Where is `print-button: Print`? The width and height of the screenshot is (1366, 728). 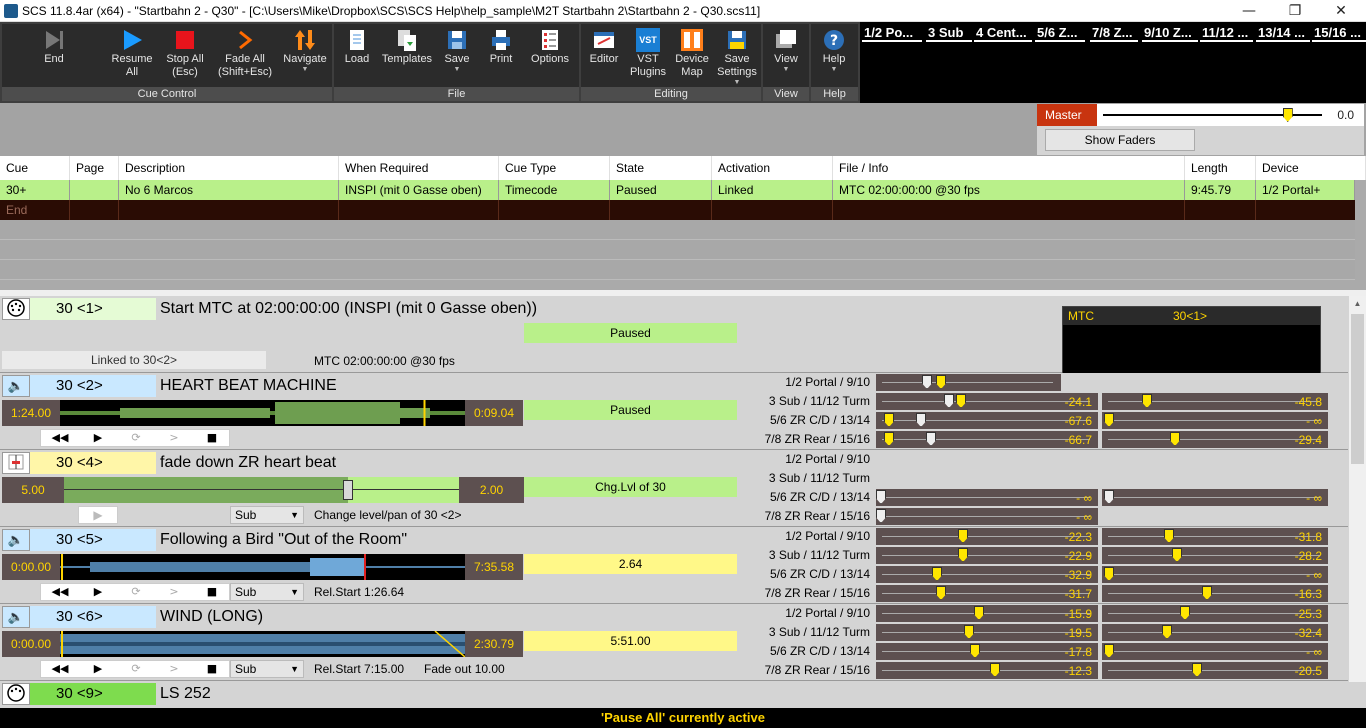 print-button: Print is located at coordinates (501, 55).